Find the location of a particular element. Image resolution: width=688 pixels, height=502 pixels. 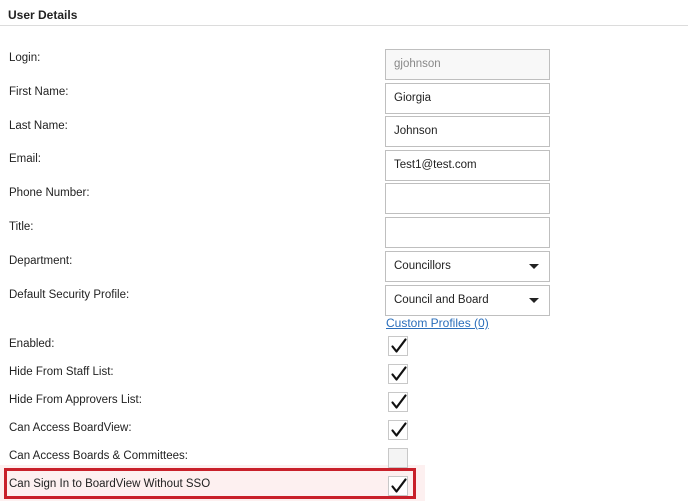

access-boardview-label: Can Access BoardView: is located at coordinates (70, 428).